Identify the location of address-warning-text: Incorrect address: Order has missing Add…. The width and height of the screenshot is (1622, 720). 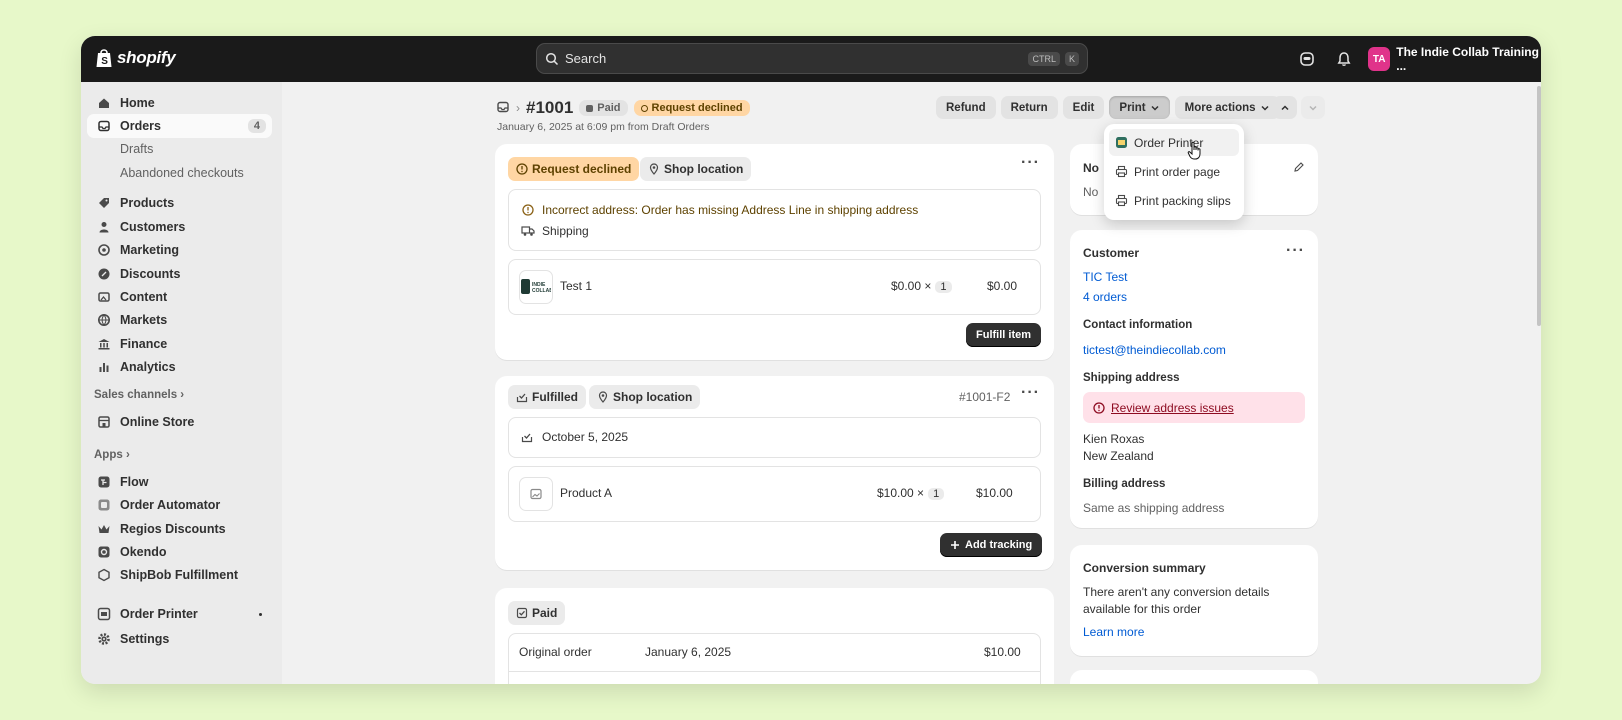
(730, 210).